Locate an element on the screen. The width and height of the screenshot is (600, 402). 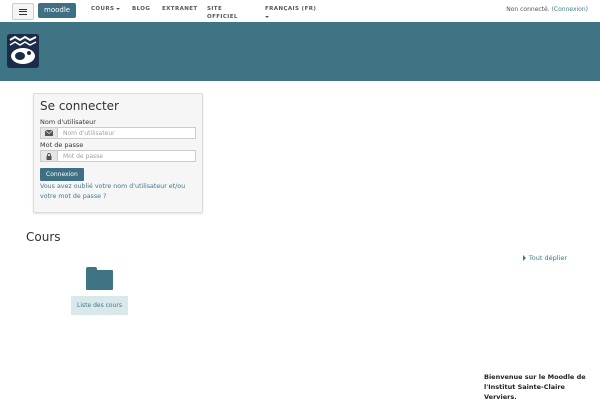
course-list-button: Liste des cours is located at coordinates (99, 305).